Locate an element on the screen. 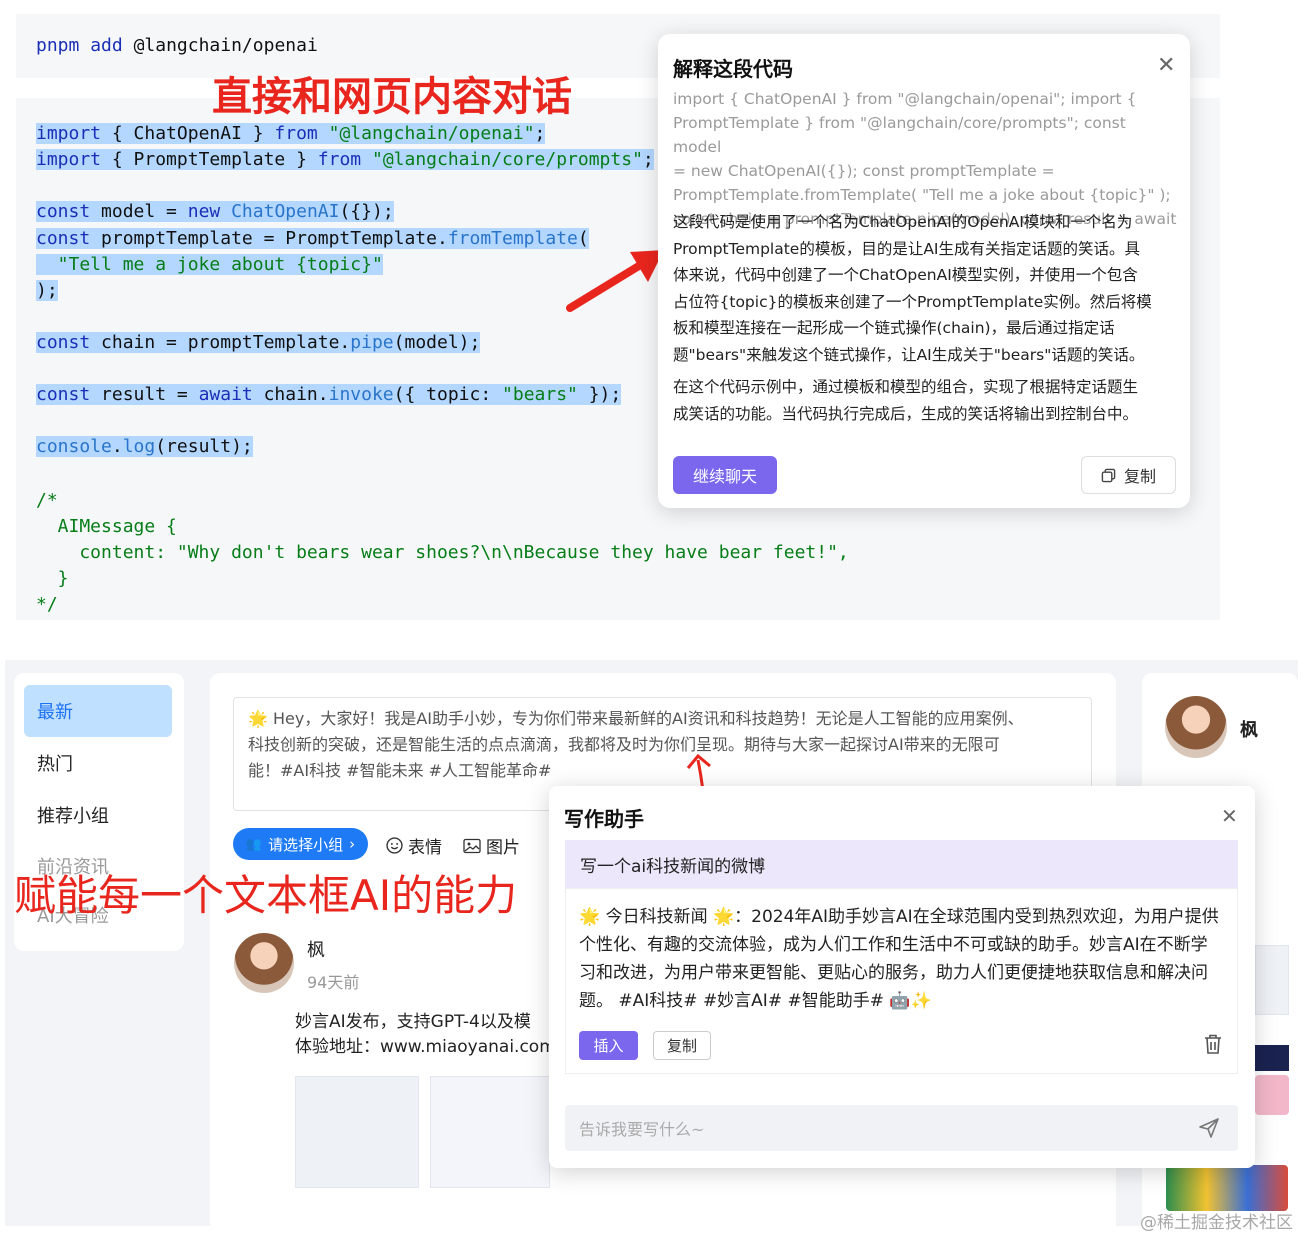 The width and height of the screenshot is (1306, 1236). code-line-model: const model = new ChatOpenAI({}); is located at coordinates (215, 211).